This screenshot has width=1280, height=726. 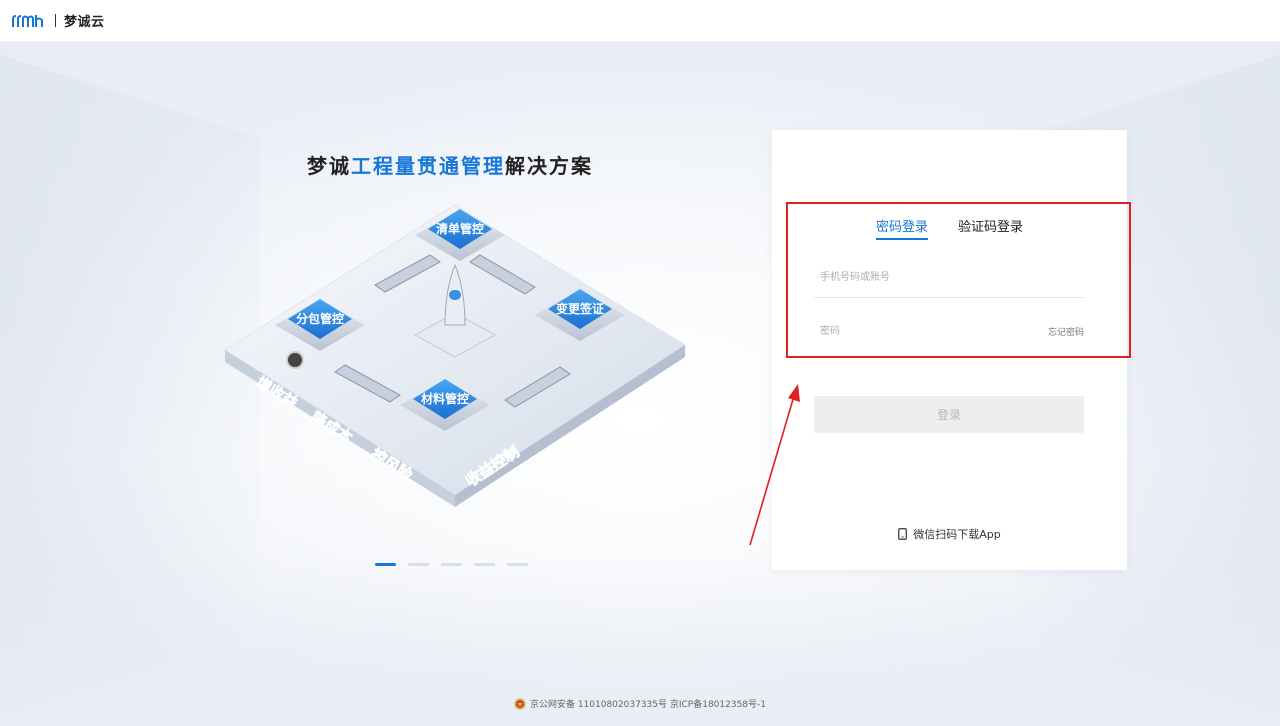 What do you see at coordinates (84, 22) in the screenshot?
I see `brand-name: 梦诚云` at bounding box center [84, 22].